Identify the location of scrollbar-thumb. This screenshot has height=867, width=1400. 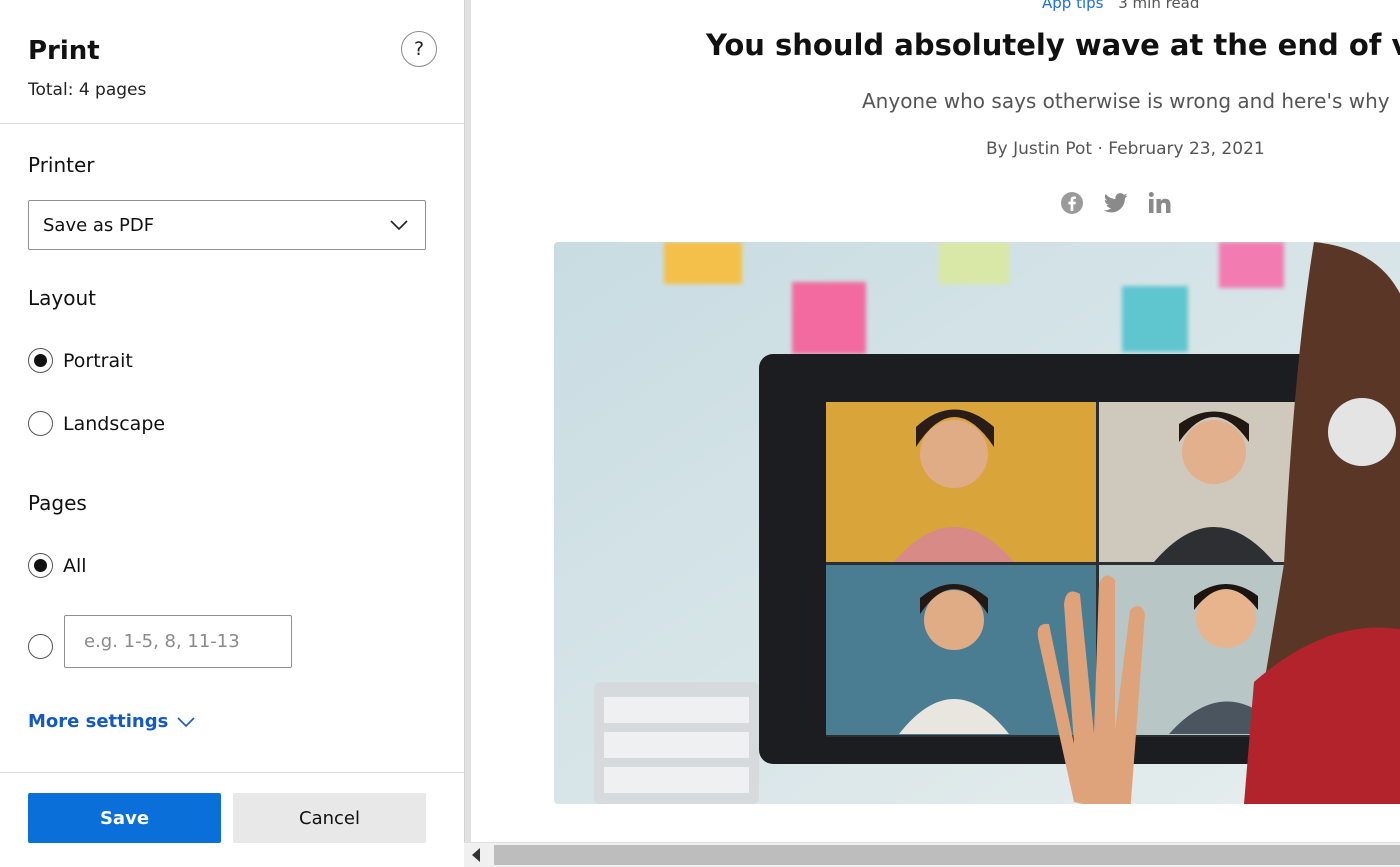
(947, 855).